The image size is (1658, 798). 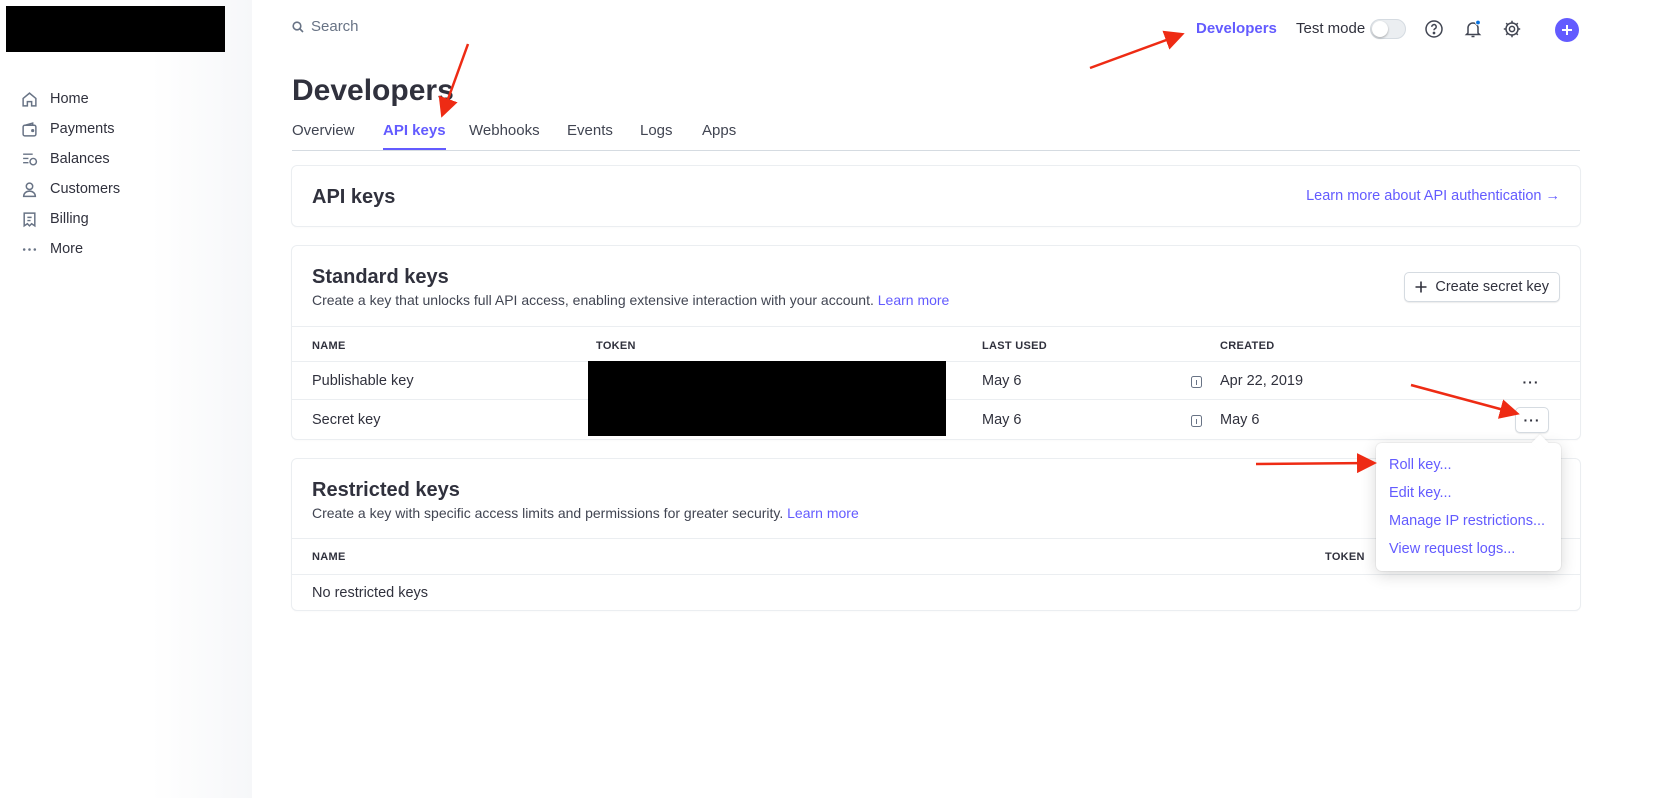 I want to click on empty-state-text: No restricted keys, so click(x=370, y=593).